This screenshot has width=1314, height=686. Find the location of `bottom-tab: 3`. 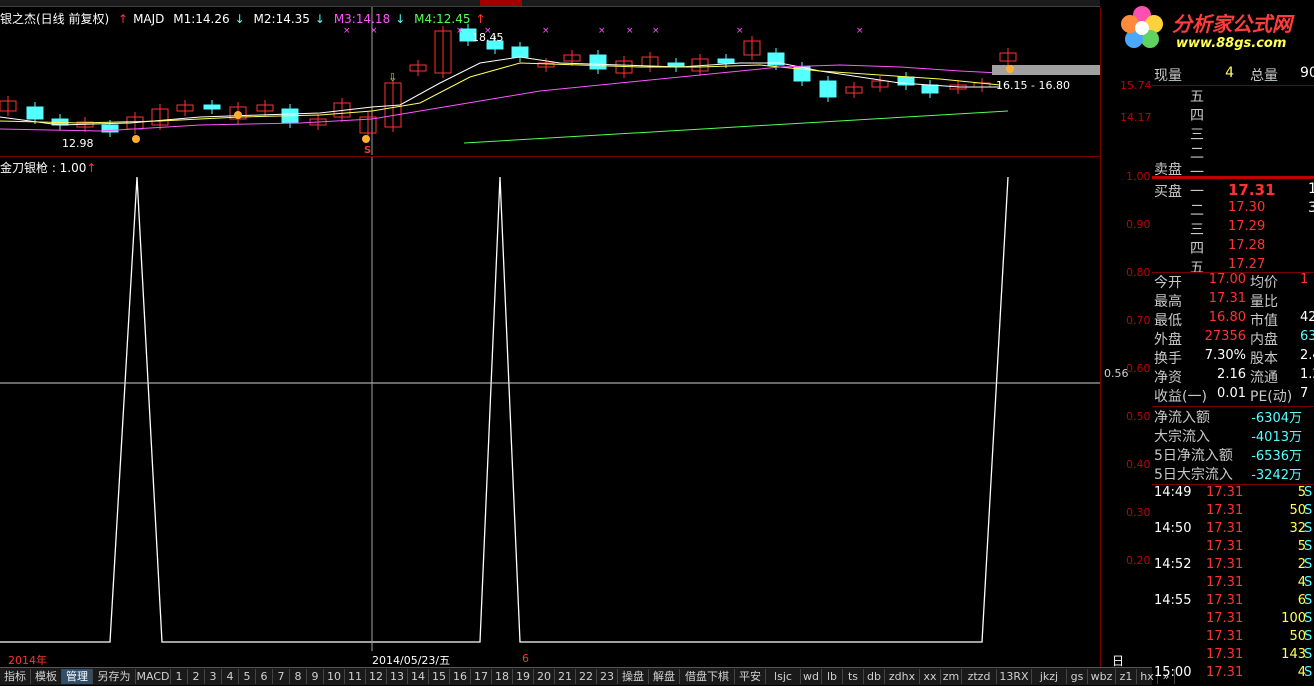

bottom-tab: 3 is located at coordinates (213, 676).